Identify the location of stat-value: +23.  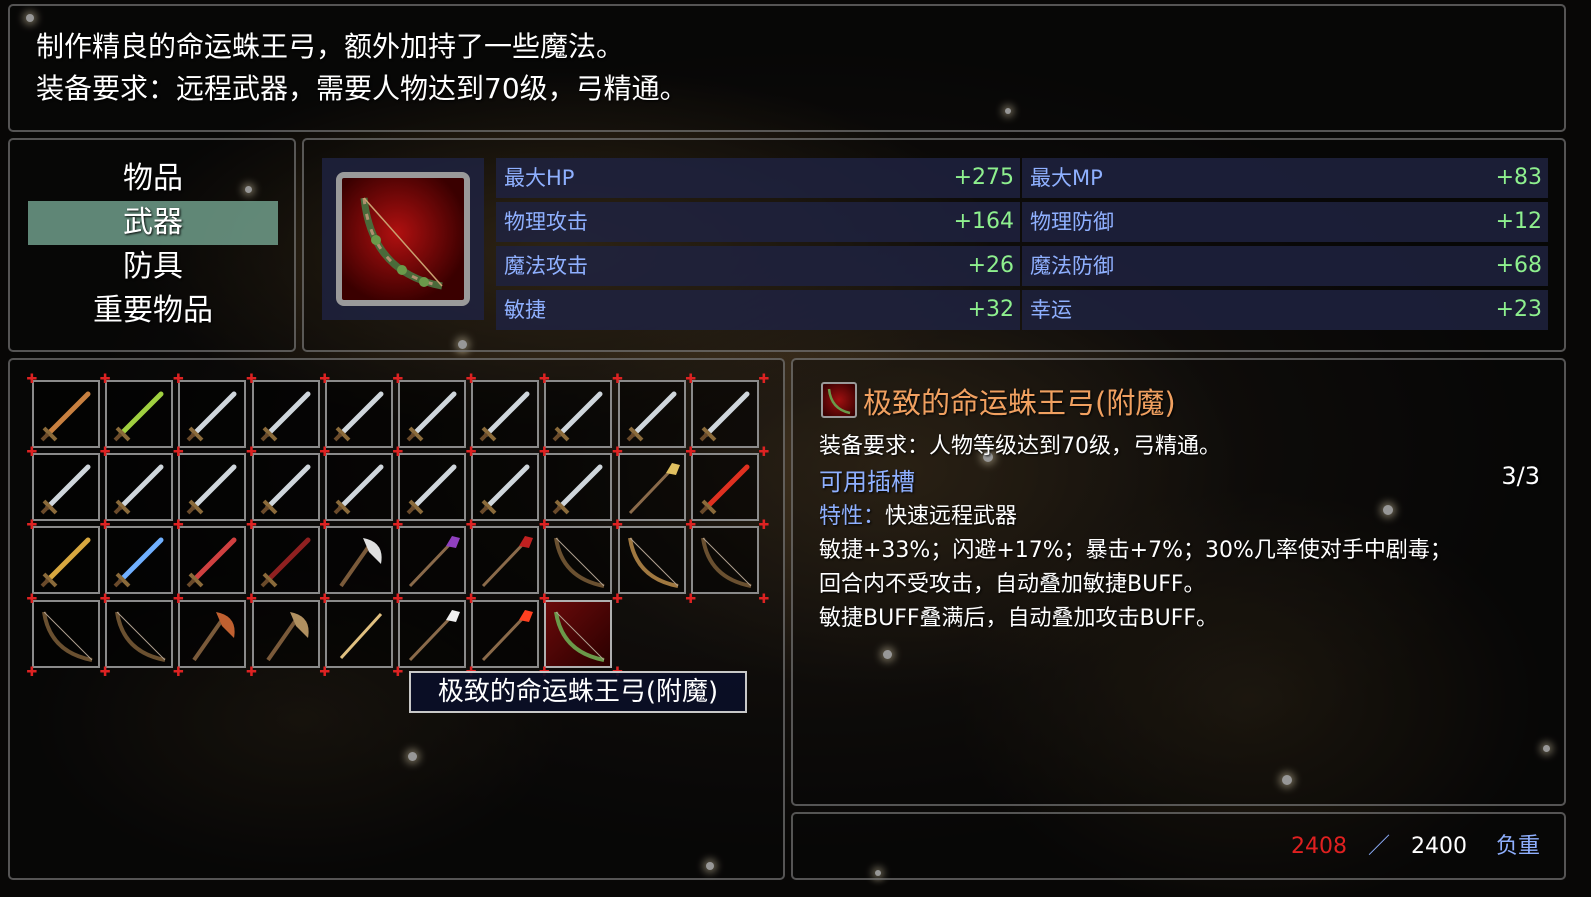
(1518, 309).